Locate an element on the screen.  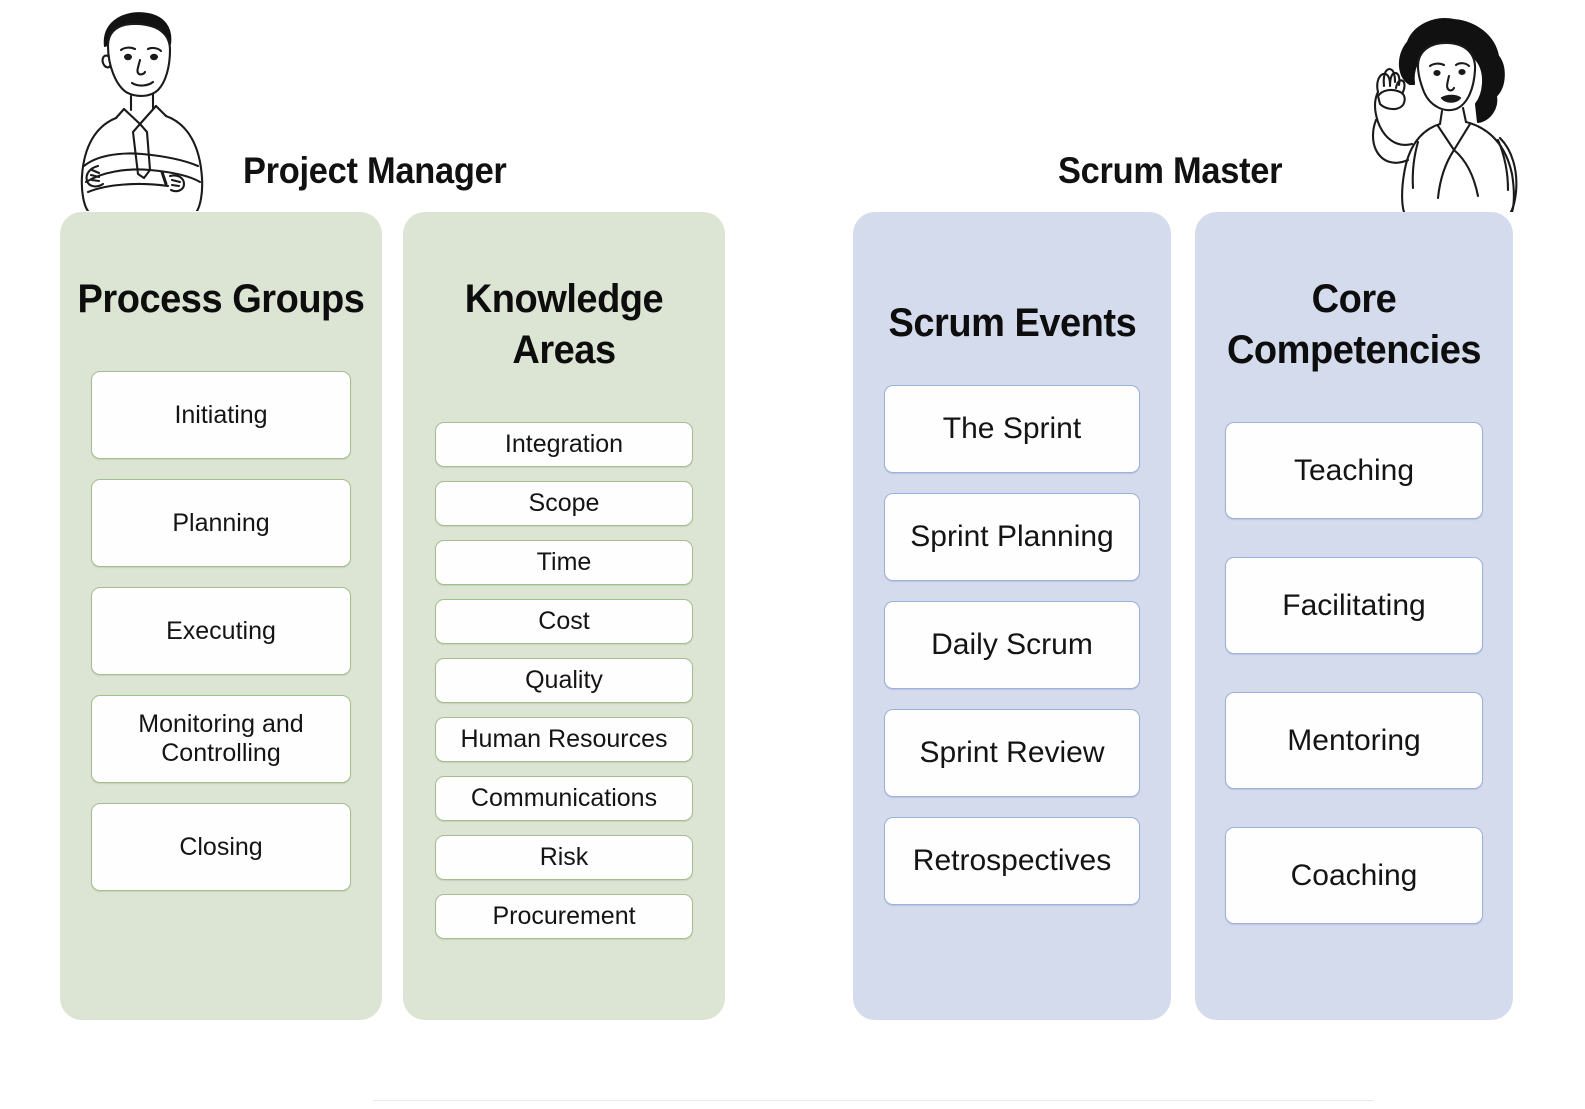
role-title-project-manager: Project Manager is located at coordinates (375, 170).